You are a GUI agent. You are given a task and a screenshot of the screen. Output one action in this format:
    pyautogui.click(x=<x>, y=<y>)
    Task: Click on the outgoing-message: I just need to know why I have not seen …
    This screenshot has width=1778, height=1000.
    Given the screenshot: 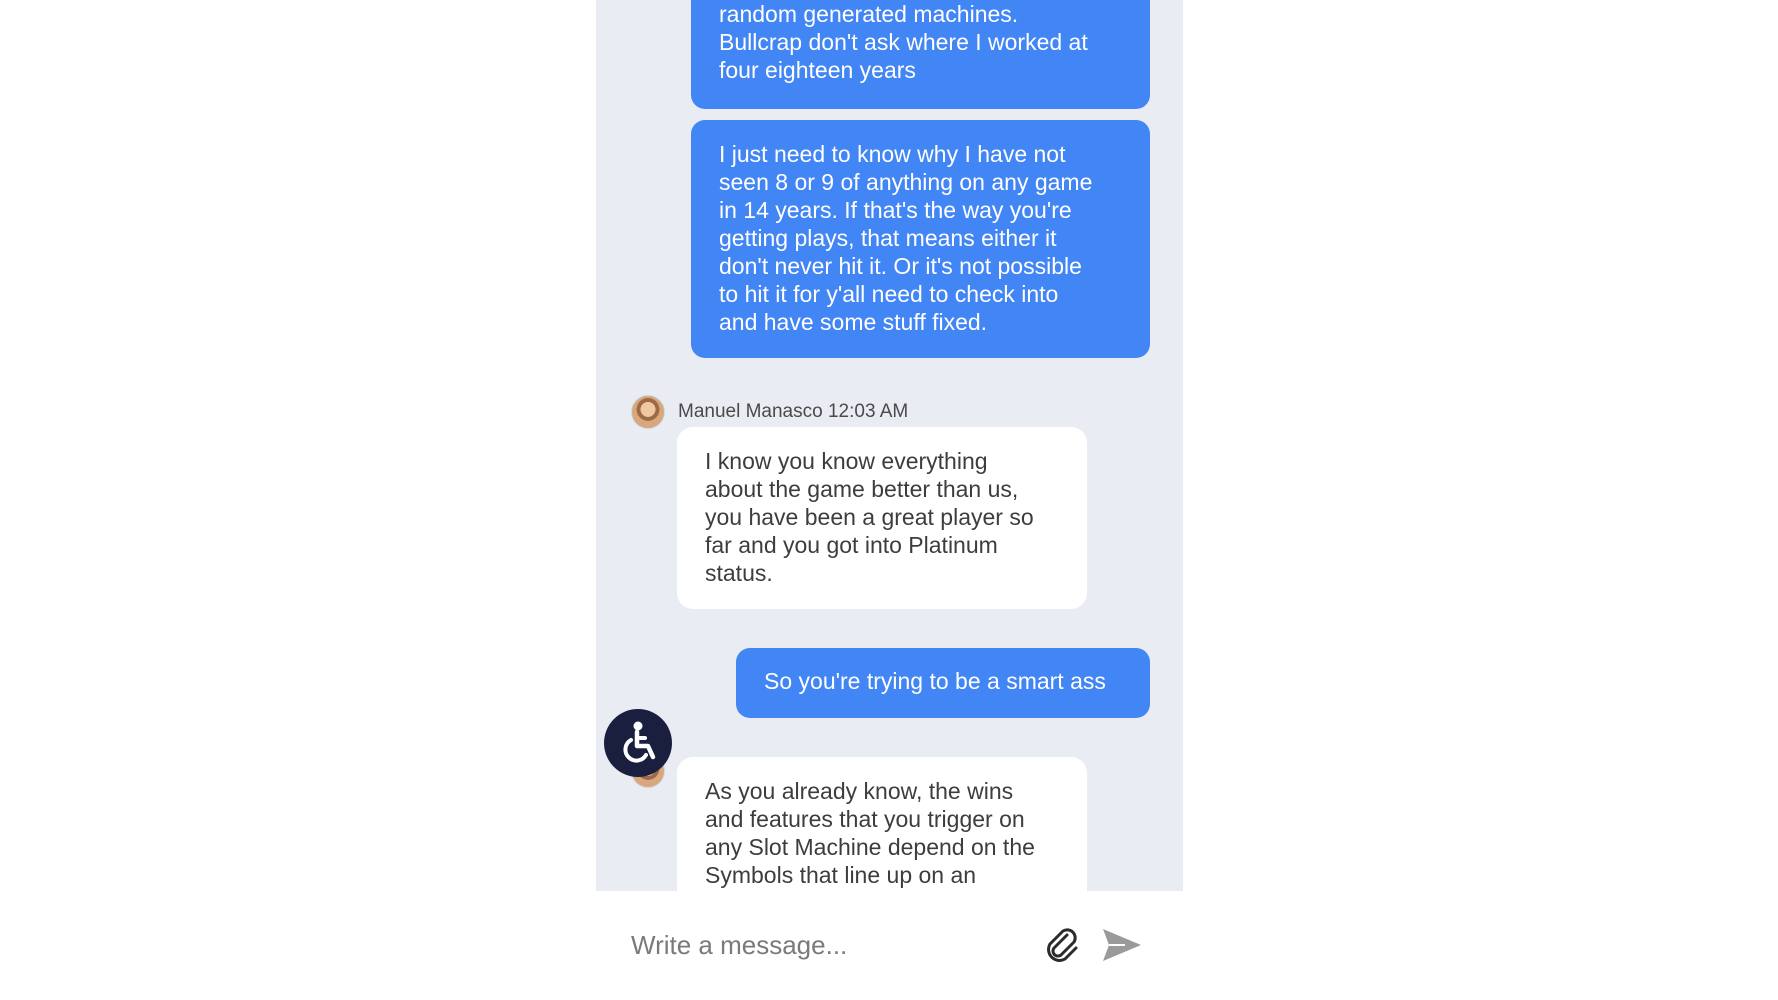 What is the action you would take?
    pyautogui.click(x=920, y=239)
    